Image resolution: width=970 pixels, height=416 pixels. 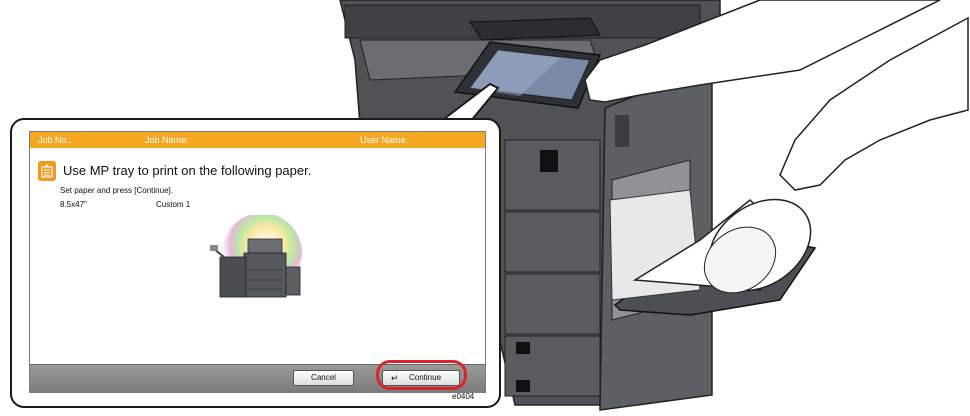 What do you see at coordinates (257, 140) in the screenshot?
I see `job-header-bar: Job No.: Job Name: User Name:` at bounding box center [257, 140].